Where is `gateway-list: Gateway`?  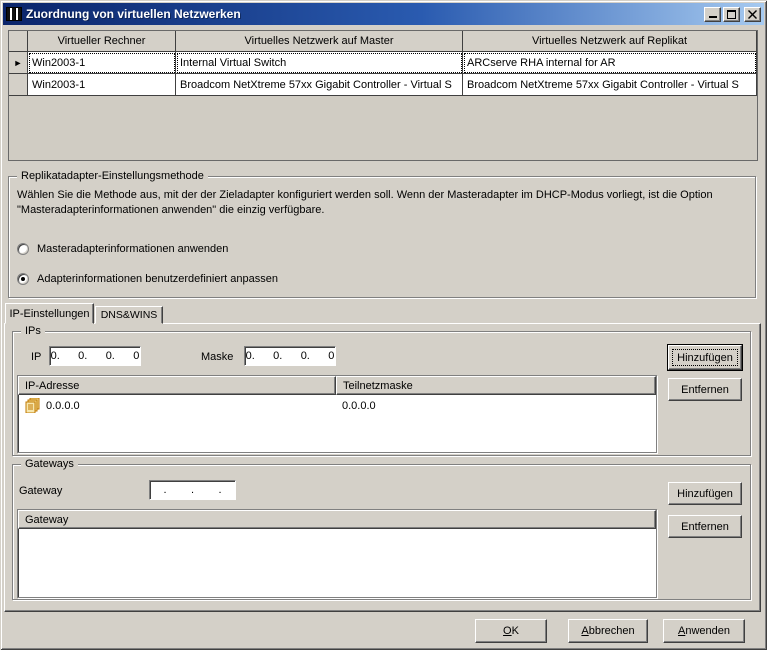 gateway-list: Gateway is located at coordinates (337, 553).